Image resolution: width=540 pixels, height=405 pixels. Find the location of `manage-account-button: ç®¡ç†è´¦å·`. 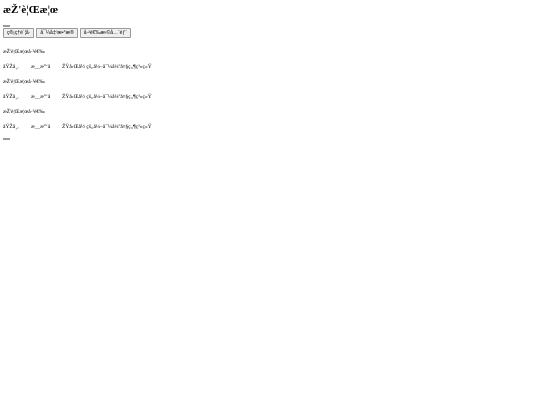

manage-account-button: ç®¡ç†è´¦å· is located at coordinates (19, 33).